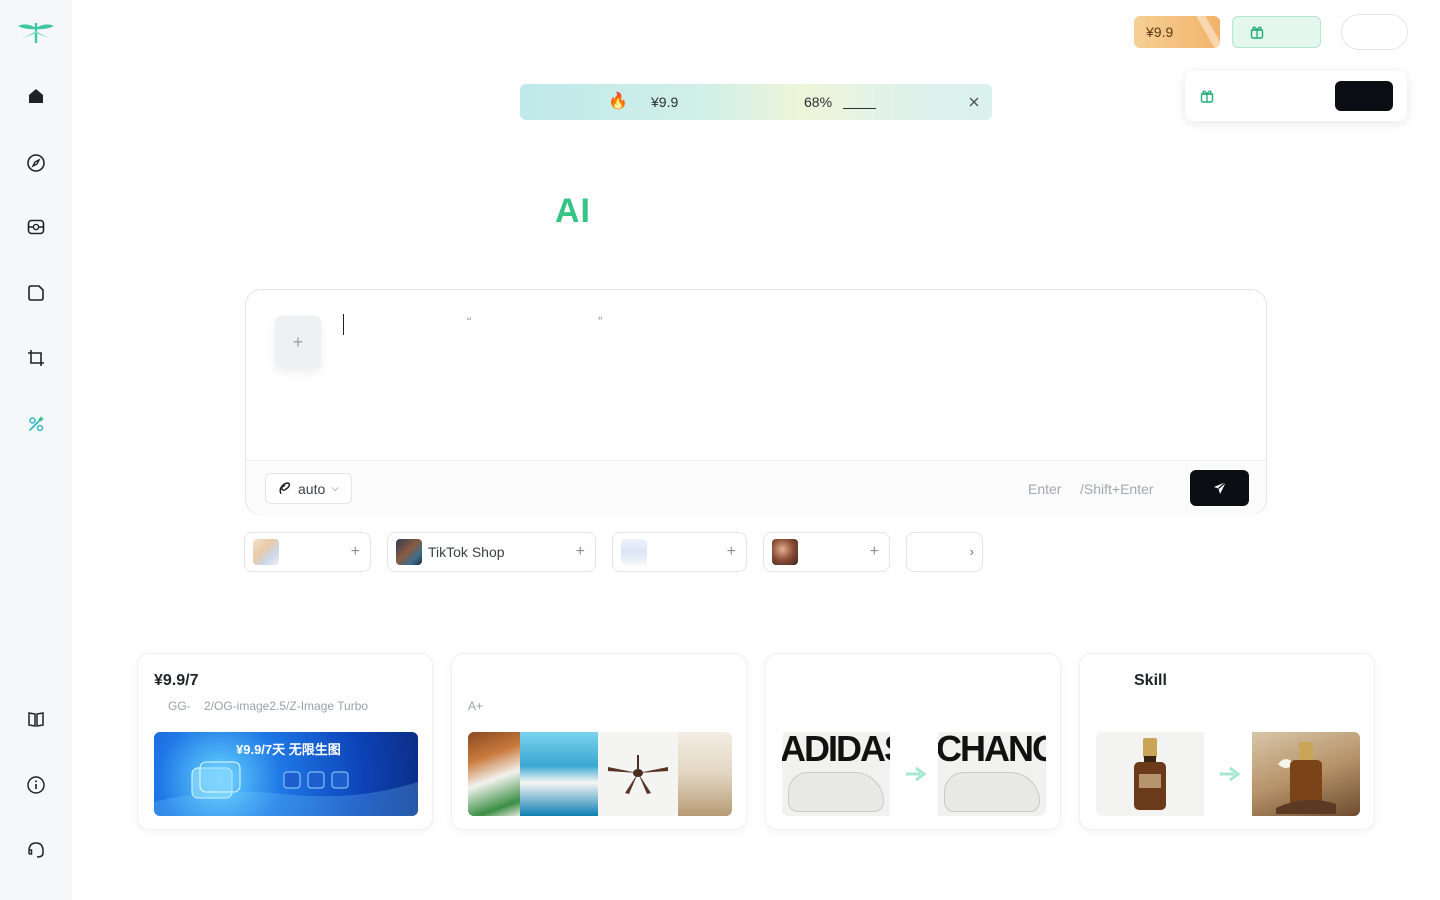 The width and height of the screenshot is (1440, 900). What do you see at coordinates (1150, 680) in the screenshot?
I see `card-title: Skill` at bounding box center [1150, 680].